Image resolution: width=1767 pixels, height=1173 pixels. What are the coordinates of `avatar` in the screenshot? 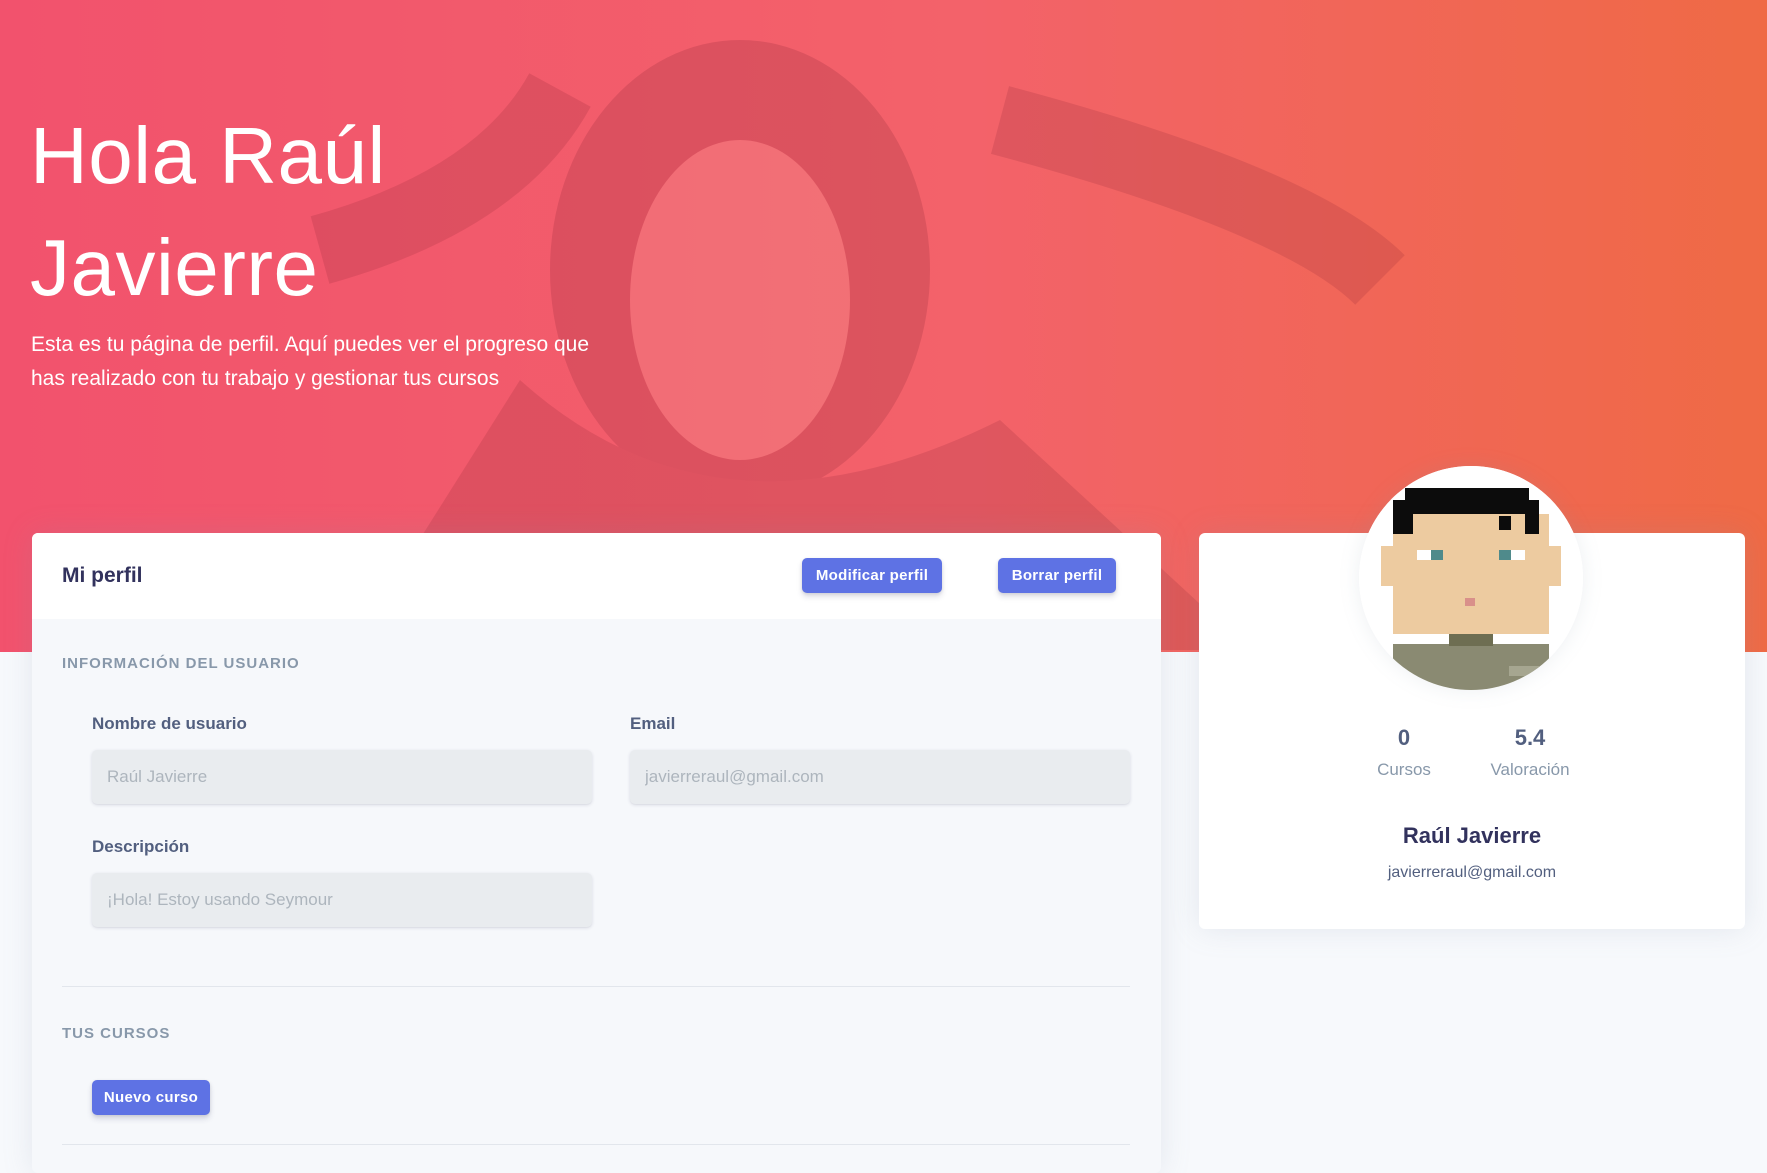 It's located at (1471, 578).